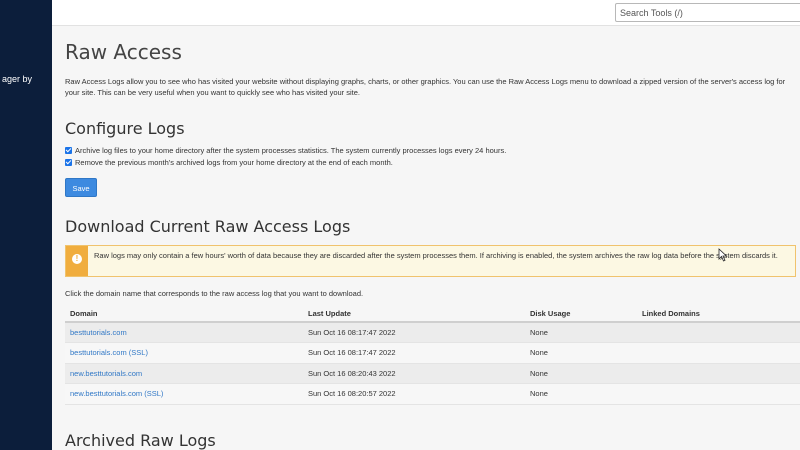 Image resolution: width=800 pixels, height=450 pixels. I want to click on domain-link: new.besttutorials.com (SSL), so click(116, 393).